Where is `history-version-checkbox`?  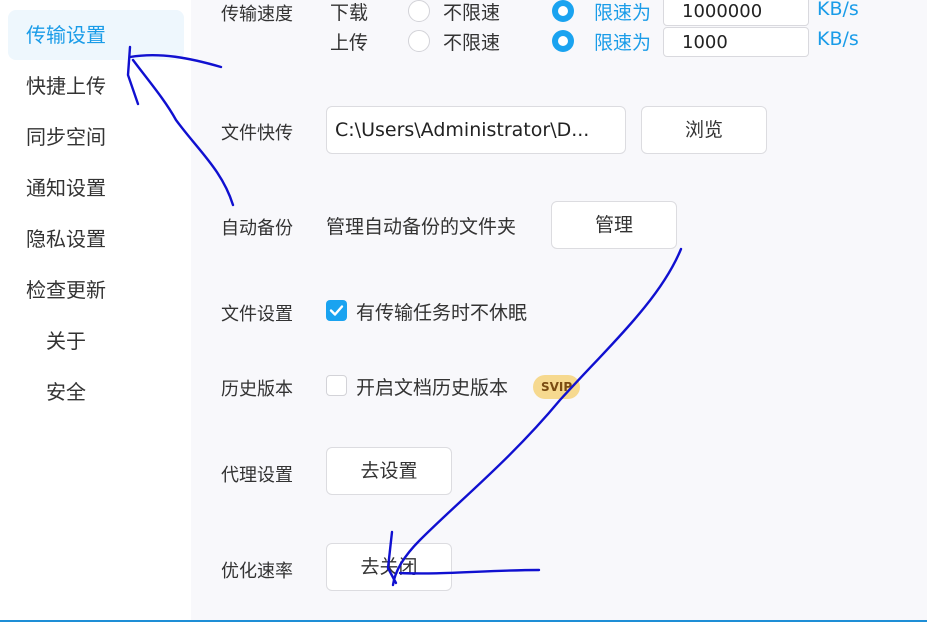 history-version-checkbox is located at coordinates (336, 385).